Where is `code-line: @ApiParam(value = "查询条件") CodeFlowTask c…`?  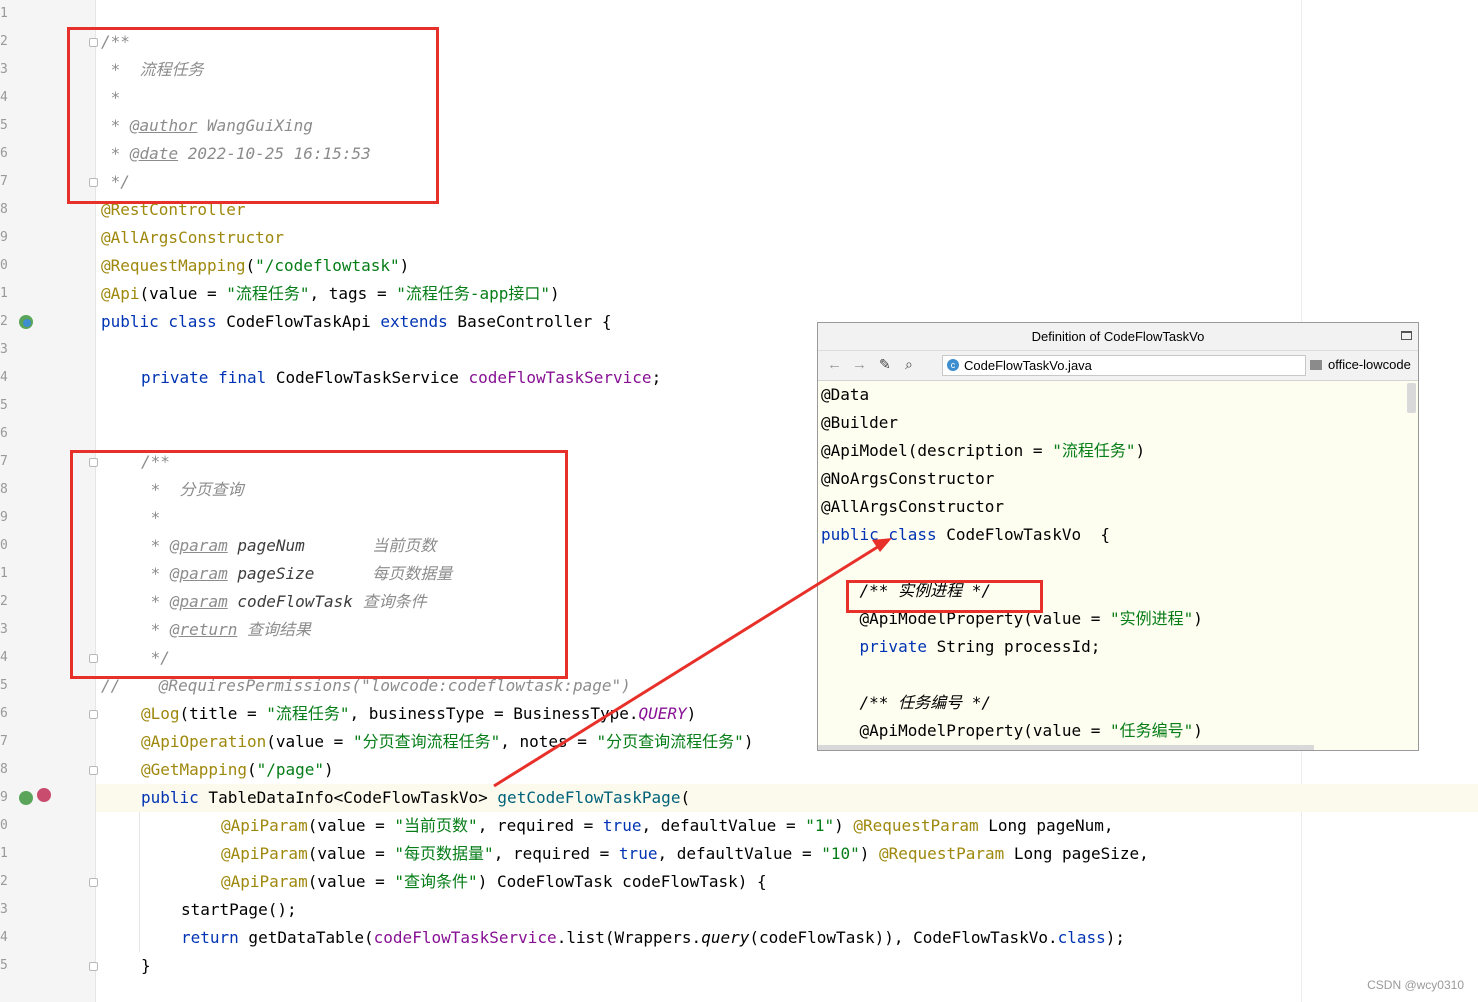
code-line: @ApiParam(value = "查询条件") CodeFlowTask c… is located at coordinates (494, 882).